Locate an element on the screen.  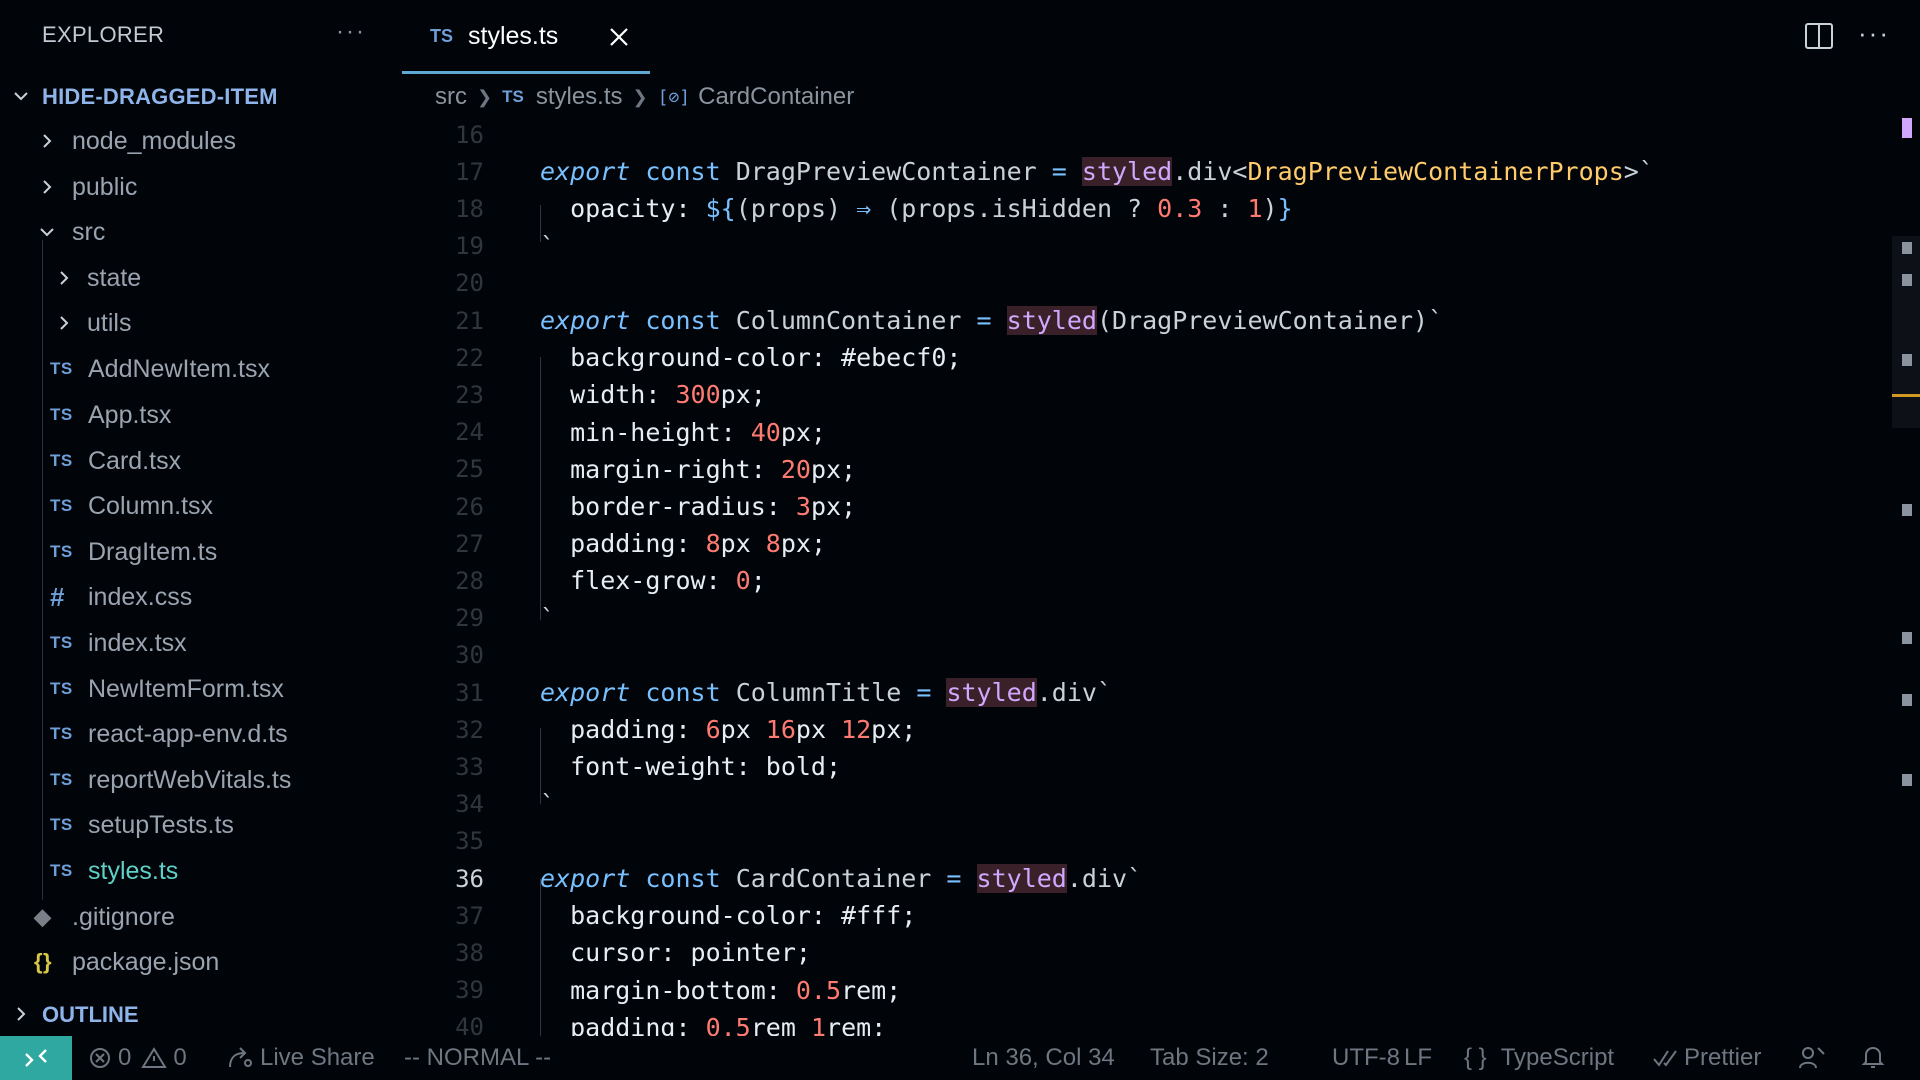
cursor-position: Ln 36, Col 34 is located at coordinates (1043, 1058).